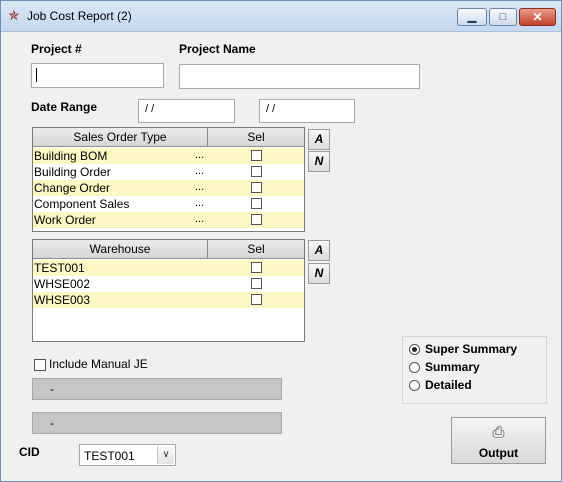  Describe the element at coordinates (29, 452) in the screenshot. I see `cid-label: CID` at that location.